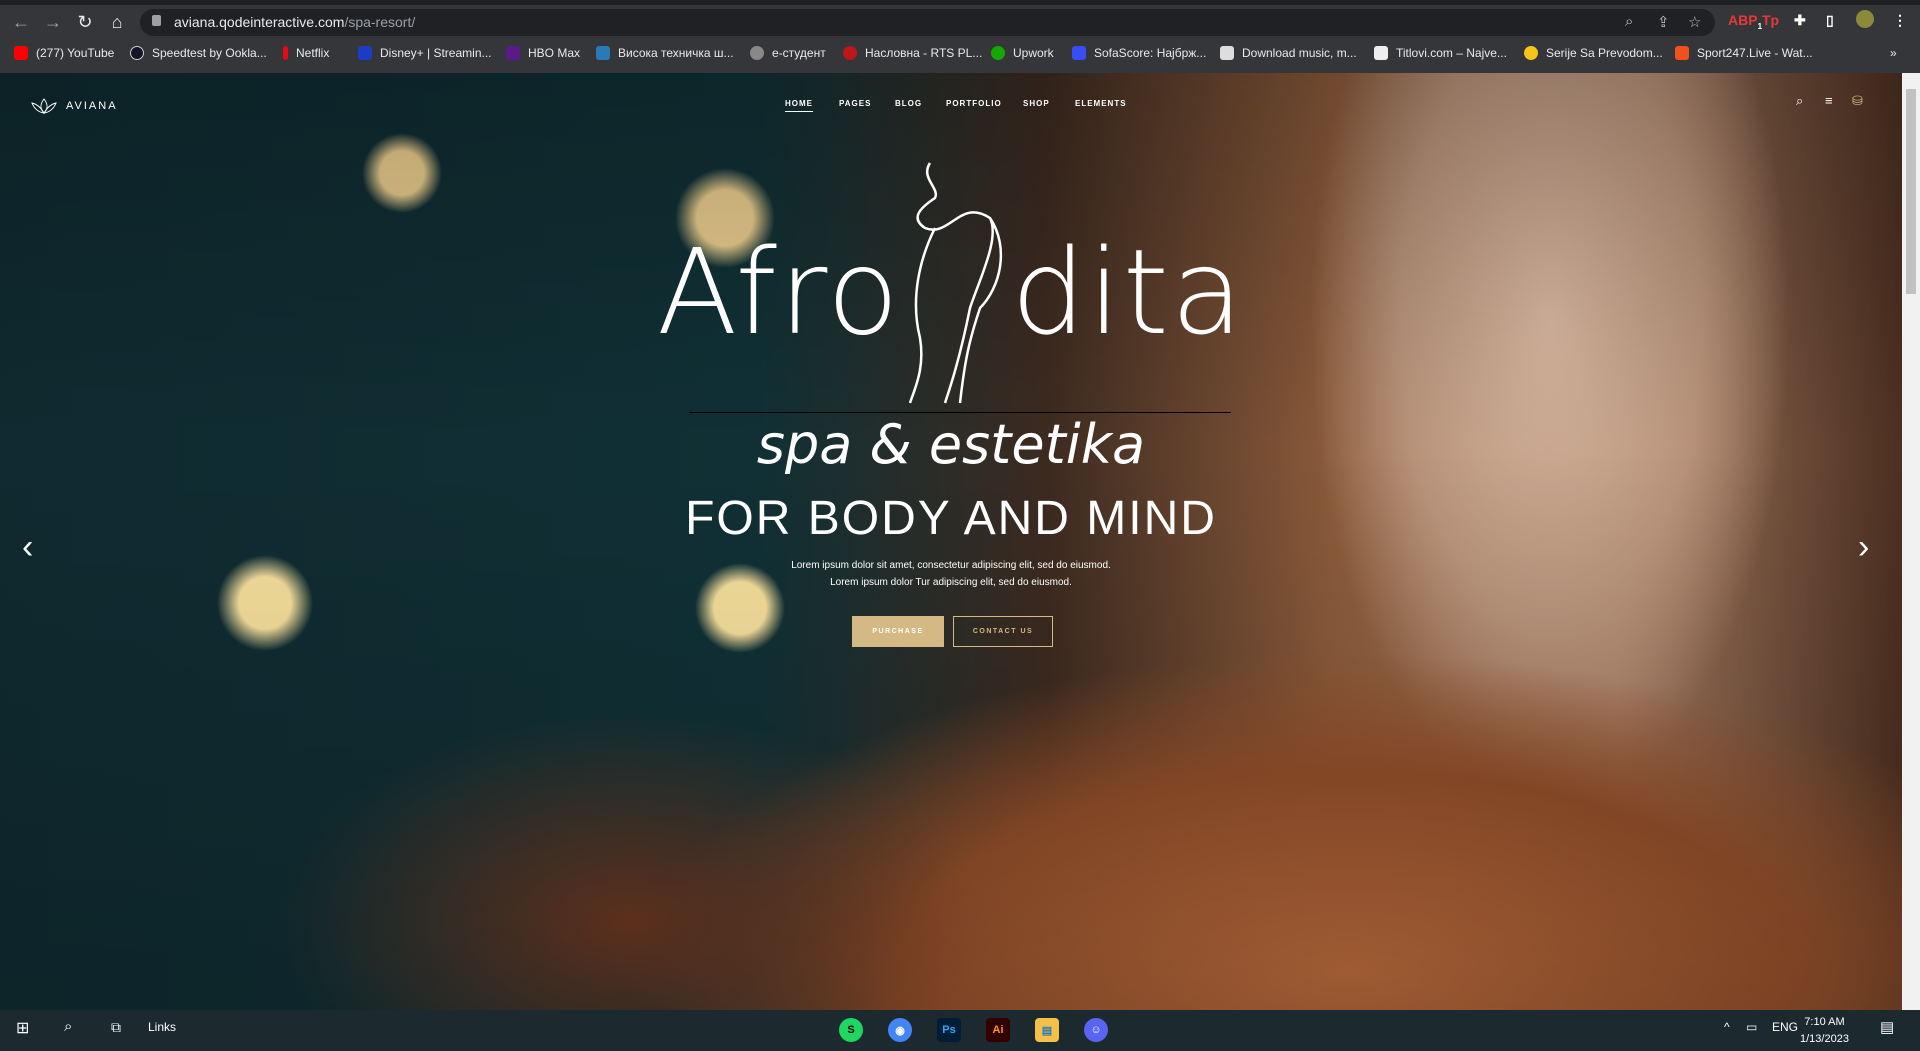 This screenshot has height=1051, width=1920. Describe the element at coordinates (1682, 53) in the screenshot. I see `sport247-icon` at that location.